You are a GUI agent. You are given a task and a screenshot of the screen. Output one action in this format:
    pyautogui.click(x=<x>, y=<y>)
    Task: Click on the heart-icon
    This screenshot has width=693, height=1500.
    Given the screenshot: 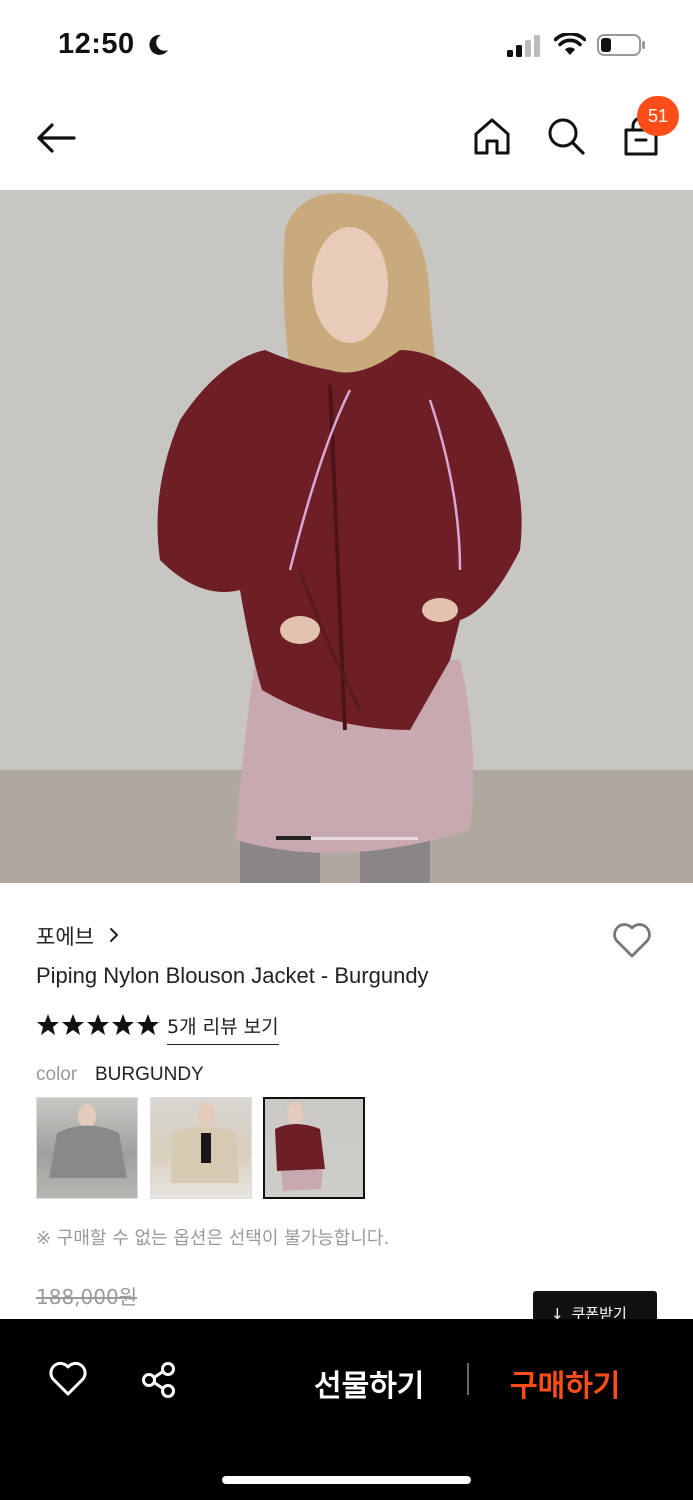 What is the action you would take?
    pyautogui.click(x=68, y=1379)
    